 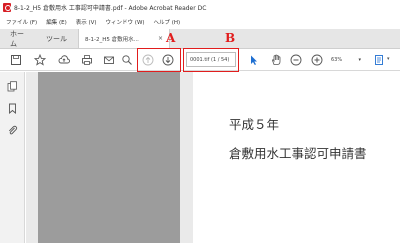 What do you see at coordinates (317, 60) in the screenshot?
I see `zoom-in-icon` at bounding box center [317, 60].